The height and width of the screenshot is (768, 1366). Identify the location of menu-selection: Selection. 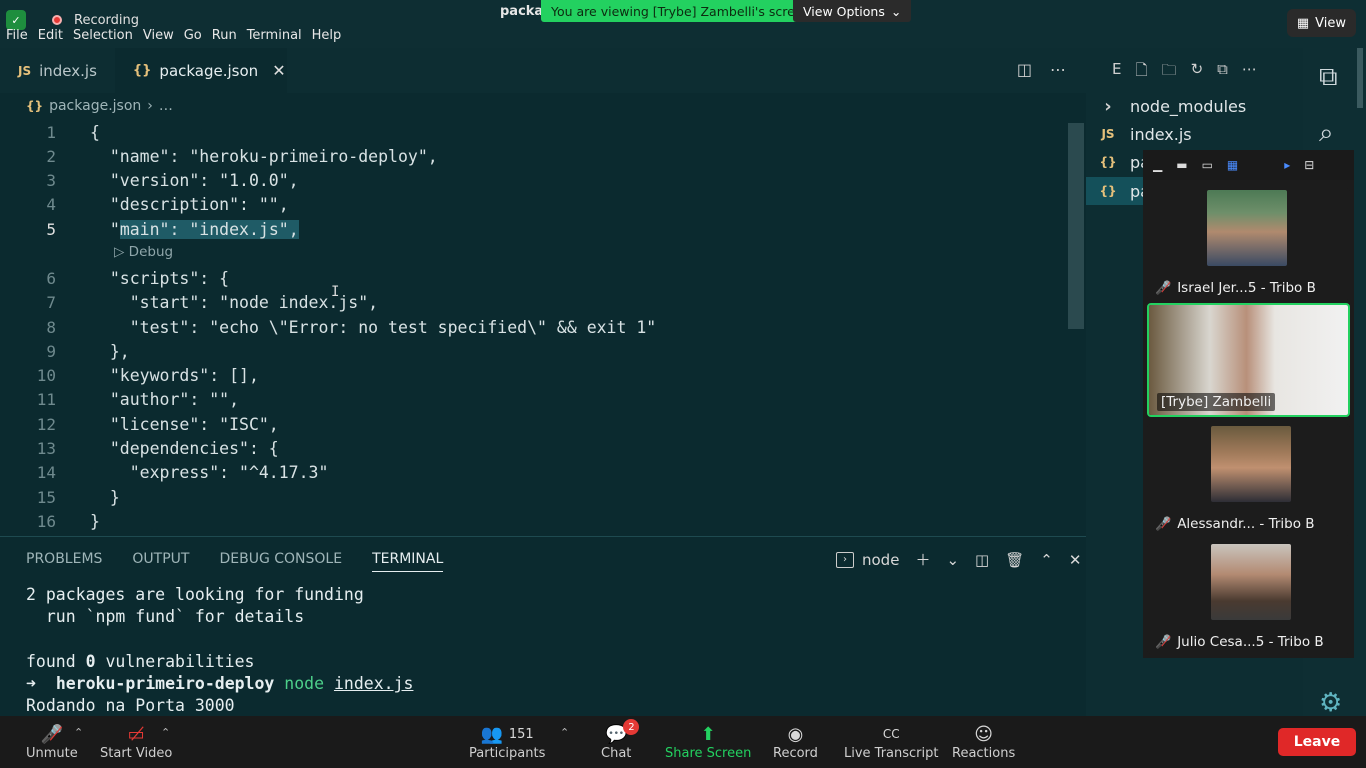
(103, 38).